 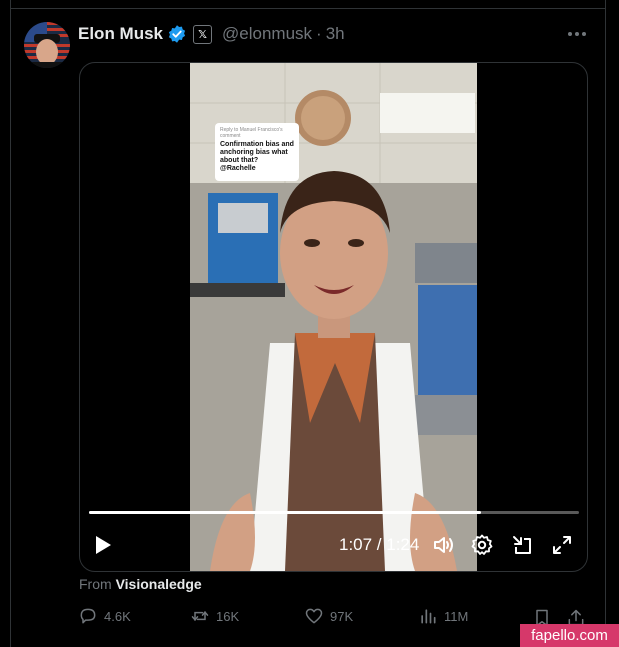 I want to click on tweet-border-right, so click(x=605, y=323).